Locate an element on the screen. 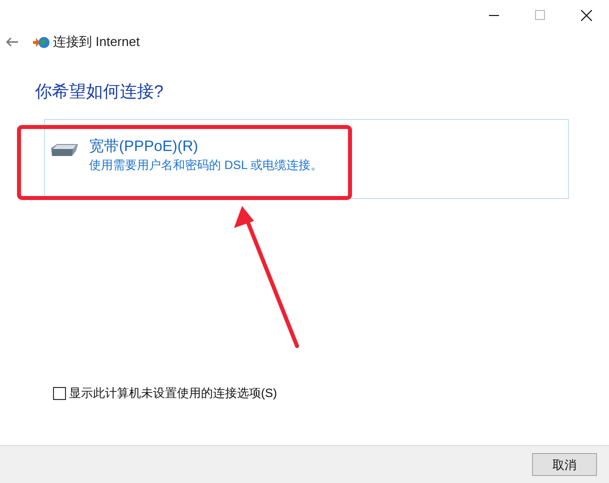 The width and height of the screenshot is (609, 483). modem-icon is located at coordinates (64, 150).